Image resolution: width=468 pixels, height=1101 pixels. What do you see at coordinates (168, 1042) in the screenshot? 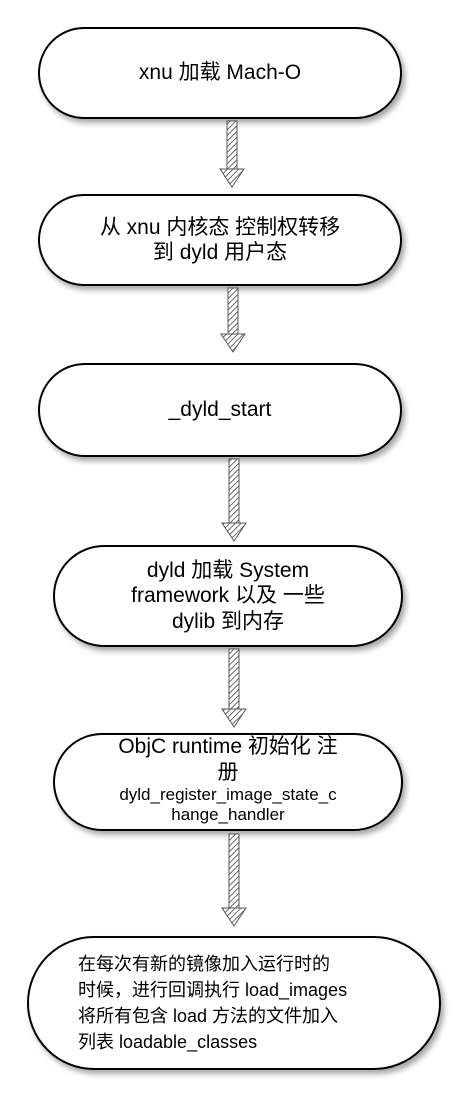
I see `node-load-images-line-4: 列表 loadable_classes` at bounding box center [168, 1042].